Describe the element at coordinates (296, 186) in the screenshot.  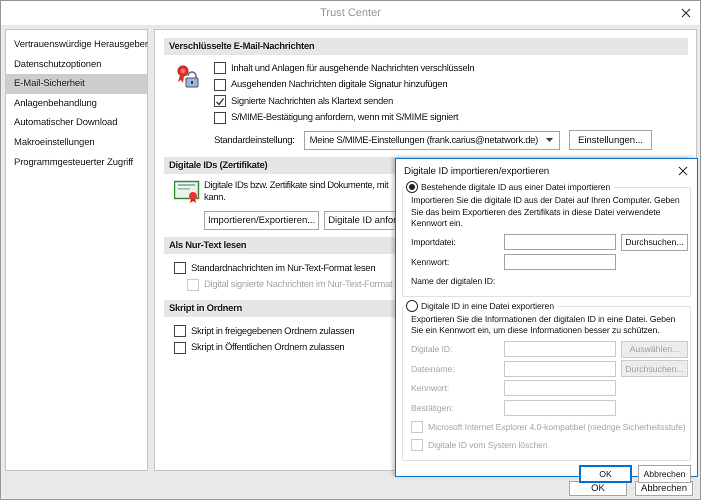
I see `description-text: Digitale IDs bzw. Zertifikate sind Dokumente, mit` at that location.